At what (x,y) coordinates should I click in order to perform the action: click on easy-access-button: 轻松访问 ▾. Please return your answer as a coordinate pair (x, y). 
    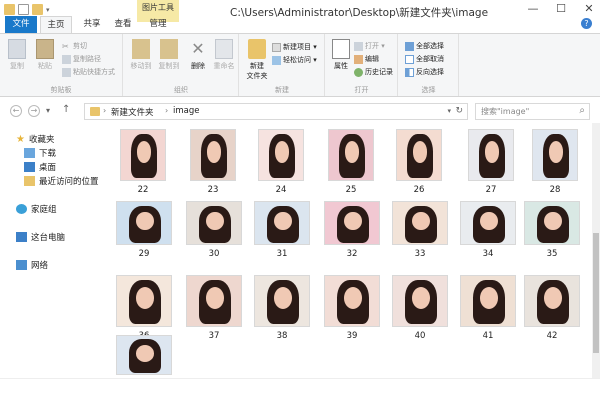
    Looking at the image, I should click on (294, 60).